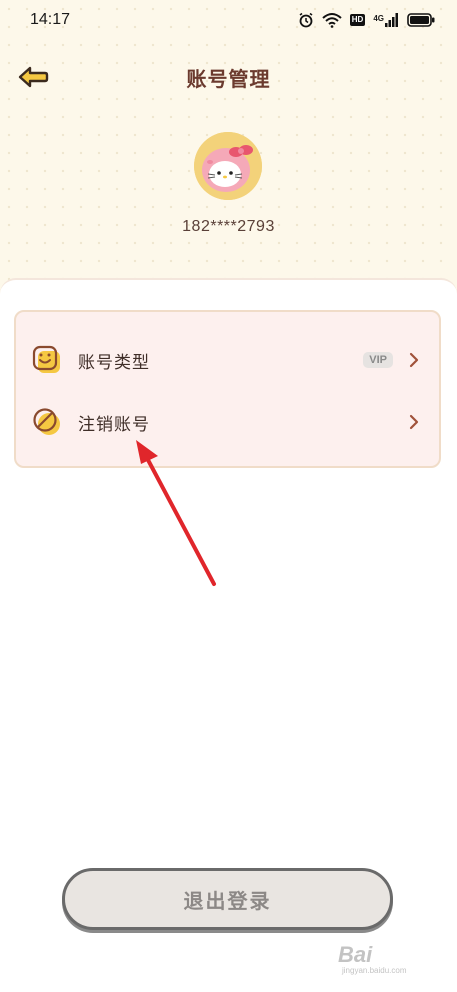 The width and height of the screenshot is (457, 992). Describe the element at coordinates (228, 226) in the screenshot. I see `phone-number: 182****2793` at that location.